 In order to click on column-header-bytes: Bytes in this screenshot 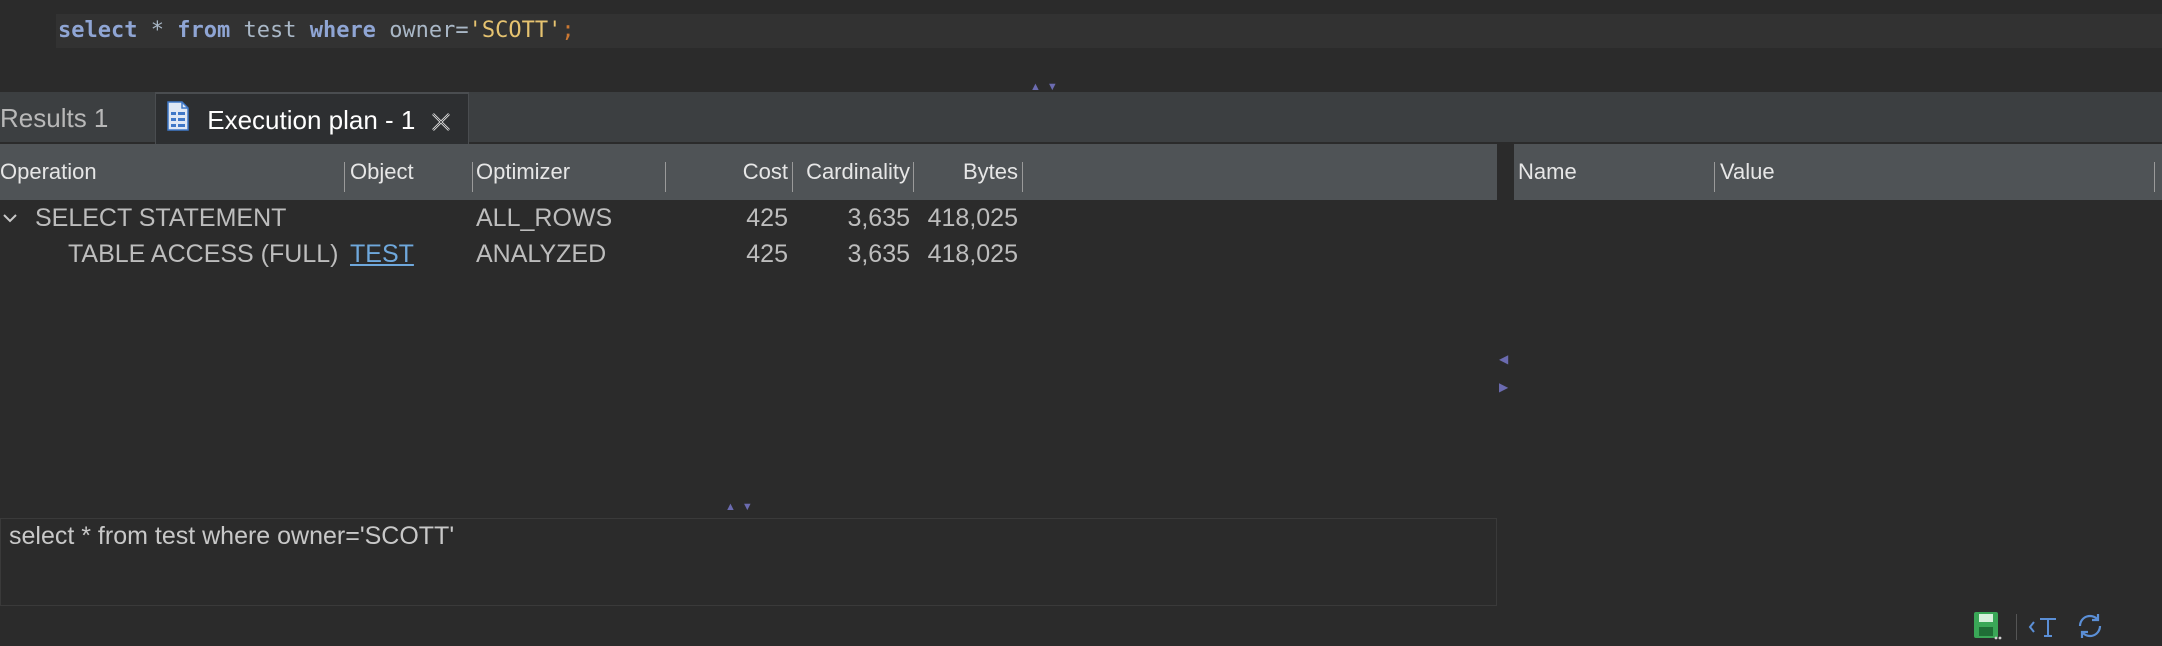, I will do `click(967, 172)`.